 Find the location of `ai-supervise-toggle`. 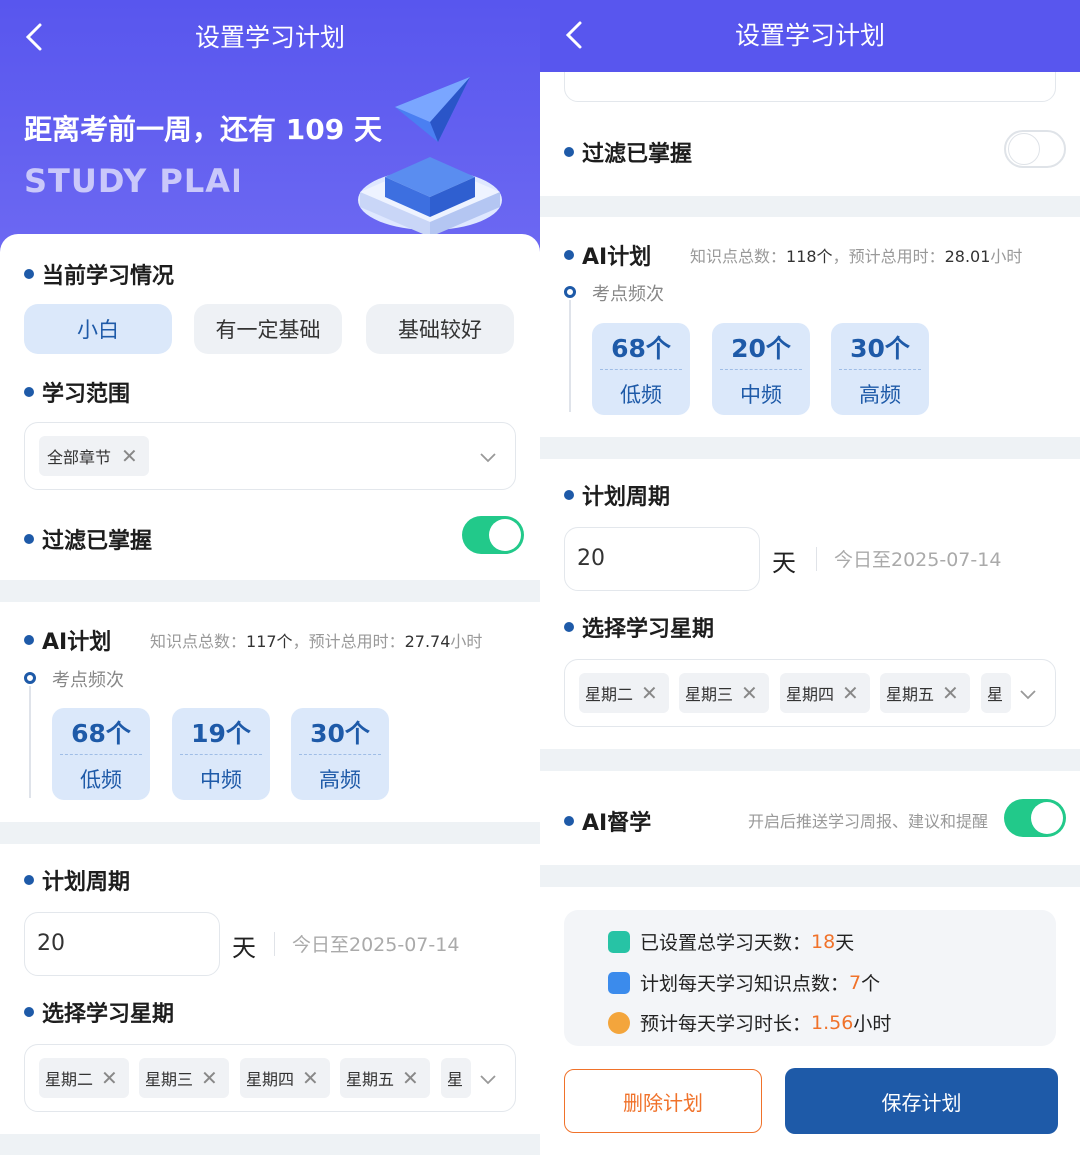

ai-supervise-toggle is located at coordinates (1035, 818).